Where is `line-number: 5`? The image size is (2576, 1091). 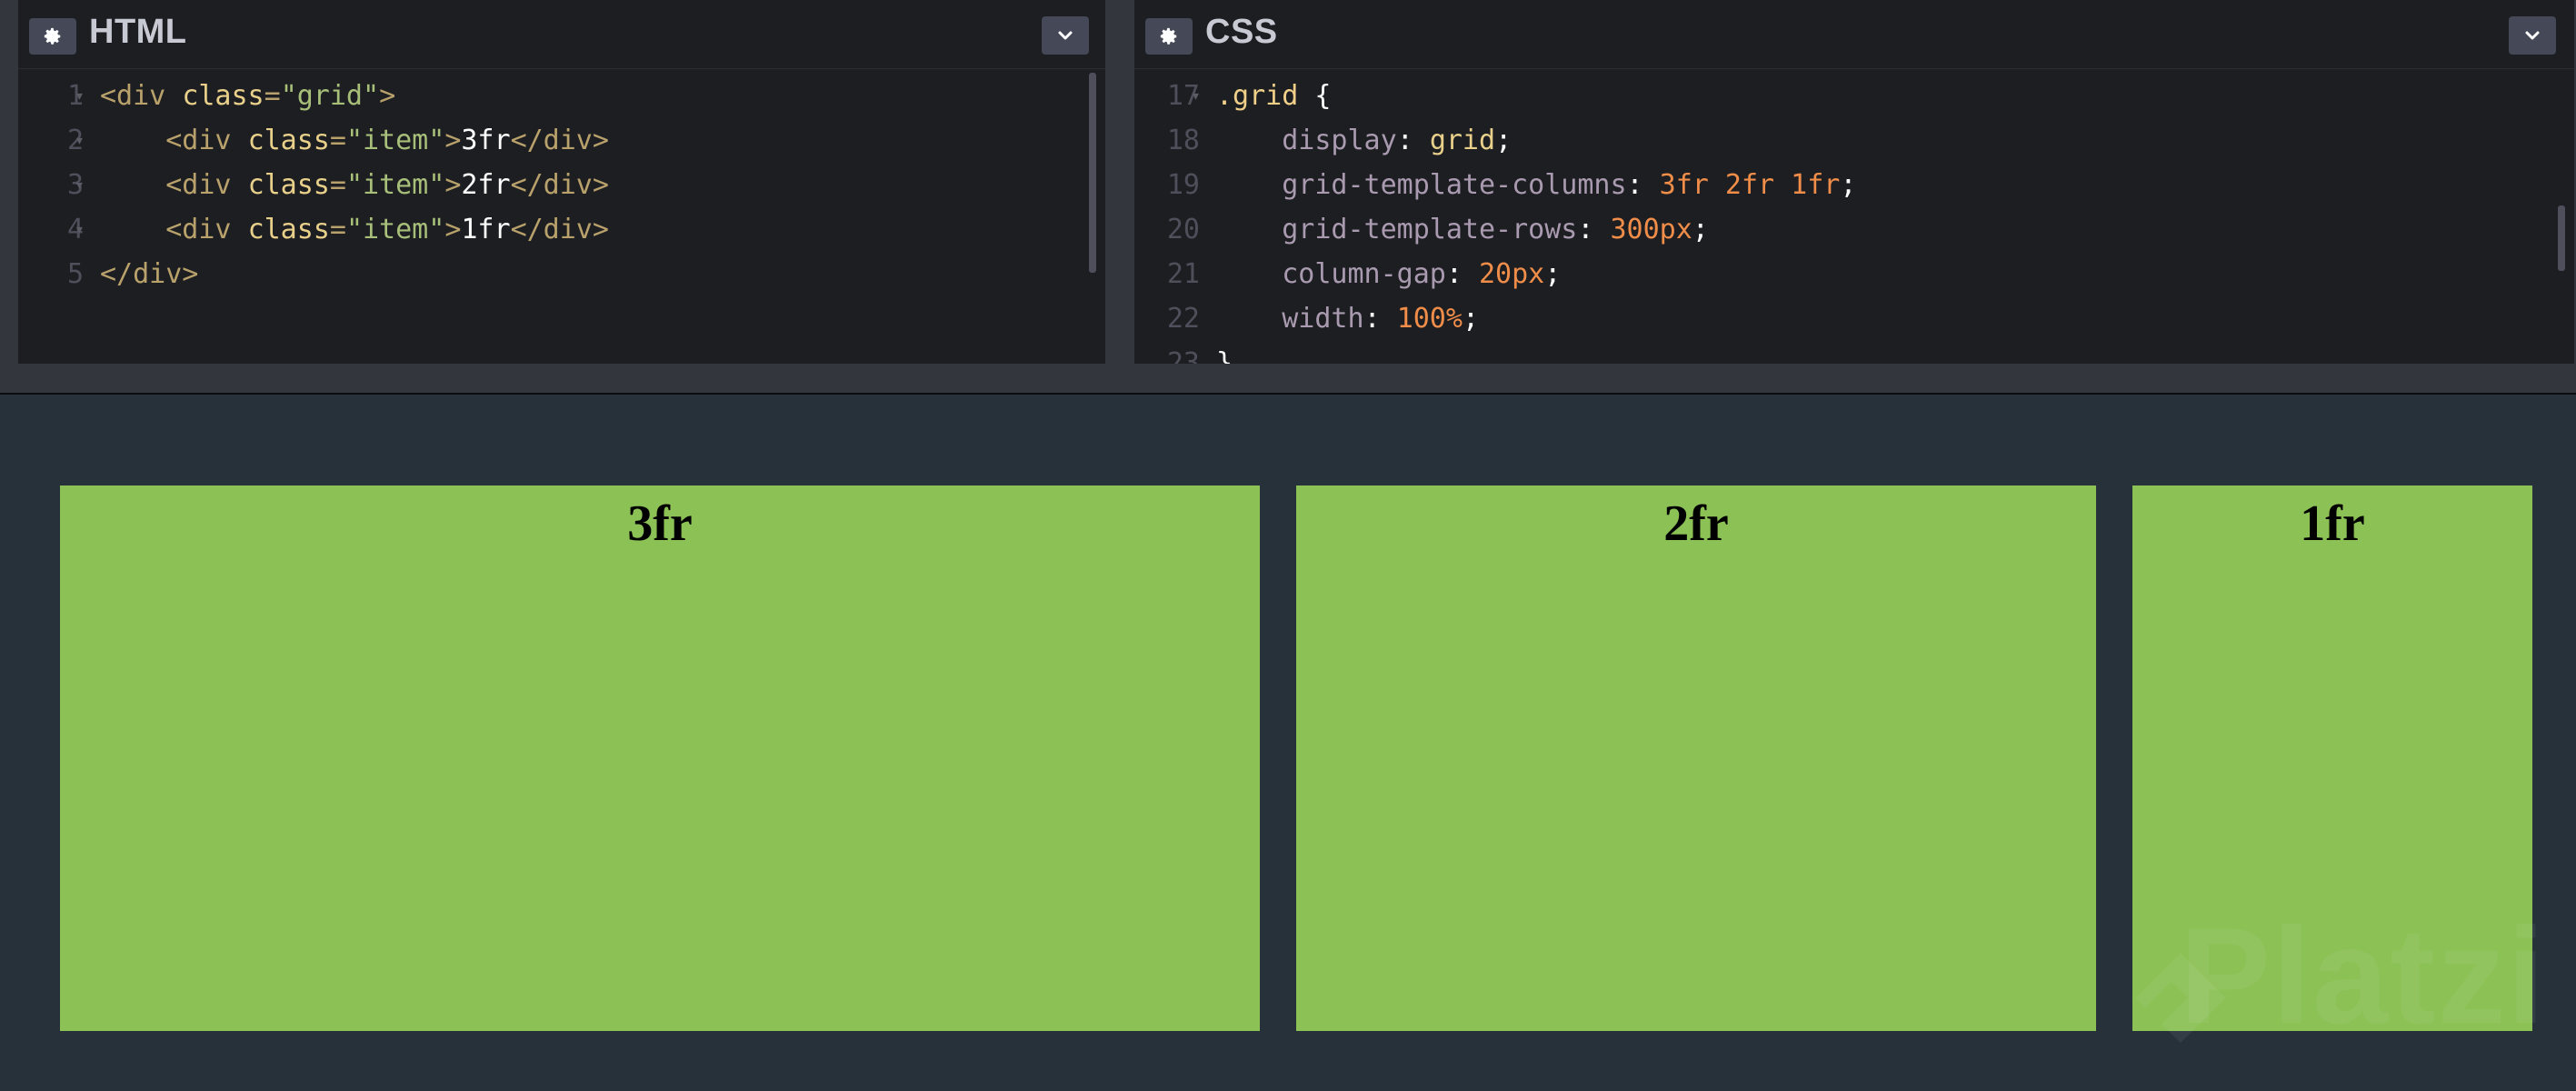 line-number: 5 is located at coordinates (75, 274).